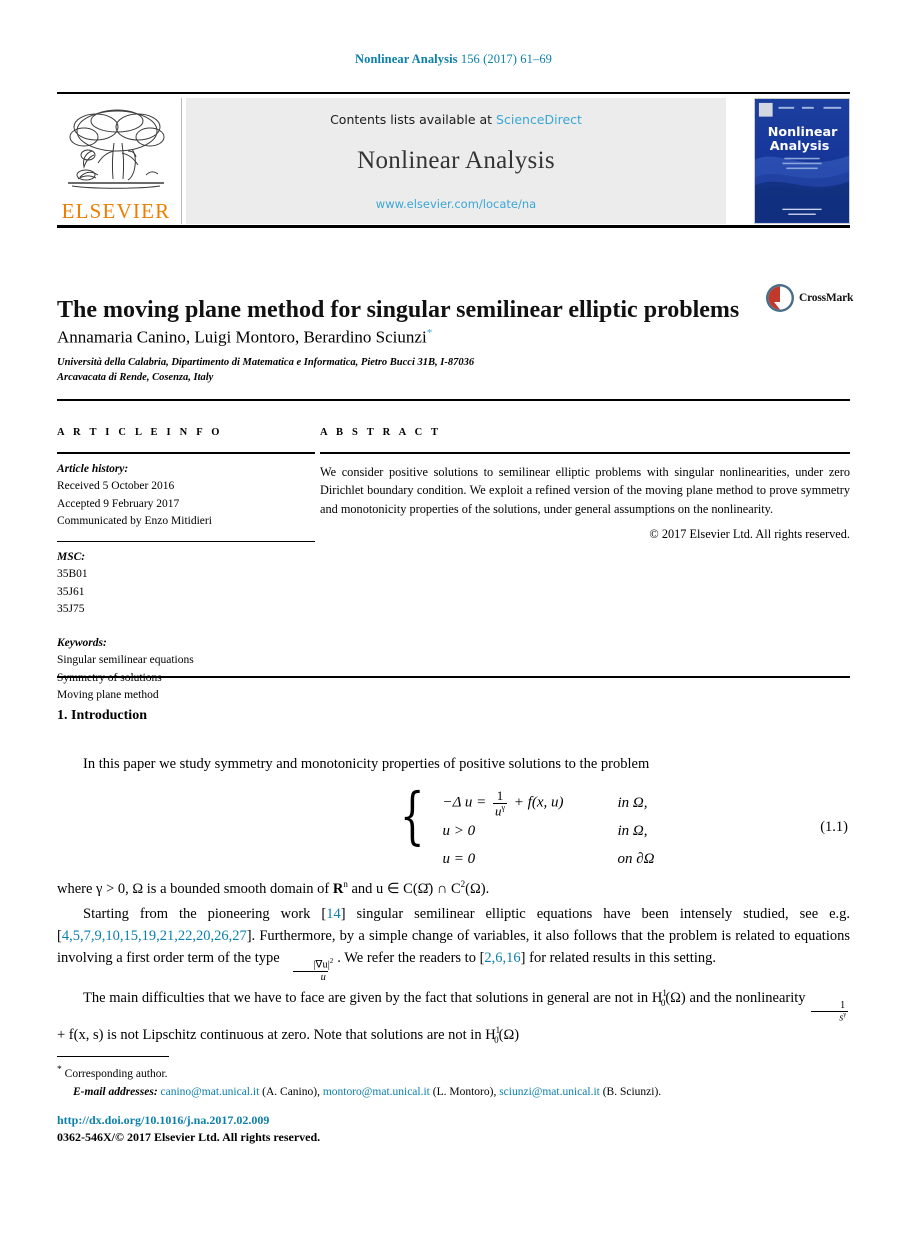 The image size is (907, 1238). What do you see at coordinates (632, 831) in the screenshot?
I see `equation-row-2-domain: in Ω,` at bounding box center [632, 831].